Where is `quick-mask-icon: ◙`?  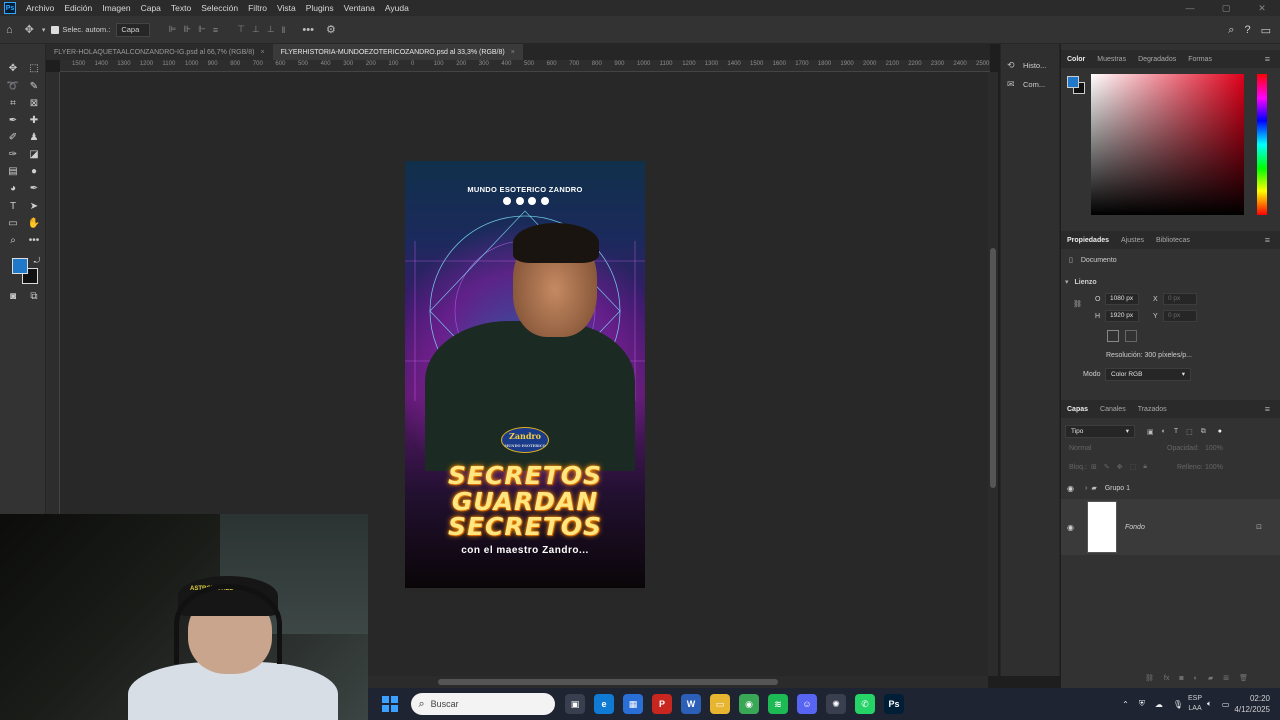 quick-mask-icon: ◙ is located at coordinates (13, 297).